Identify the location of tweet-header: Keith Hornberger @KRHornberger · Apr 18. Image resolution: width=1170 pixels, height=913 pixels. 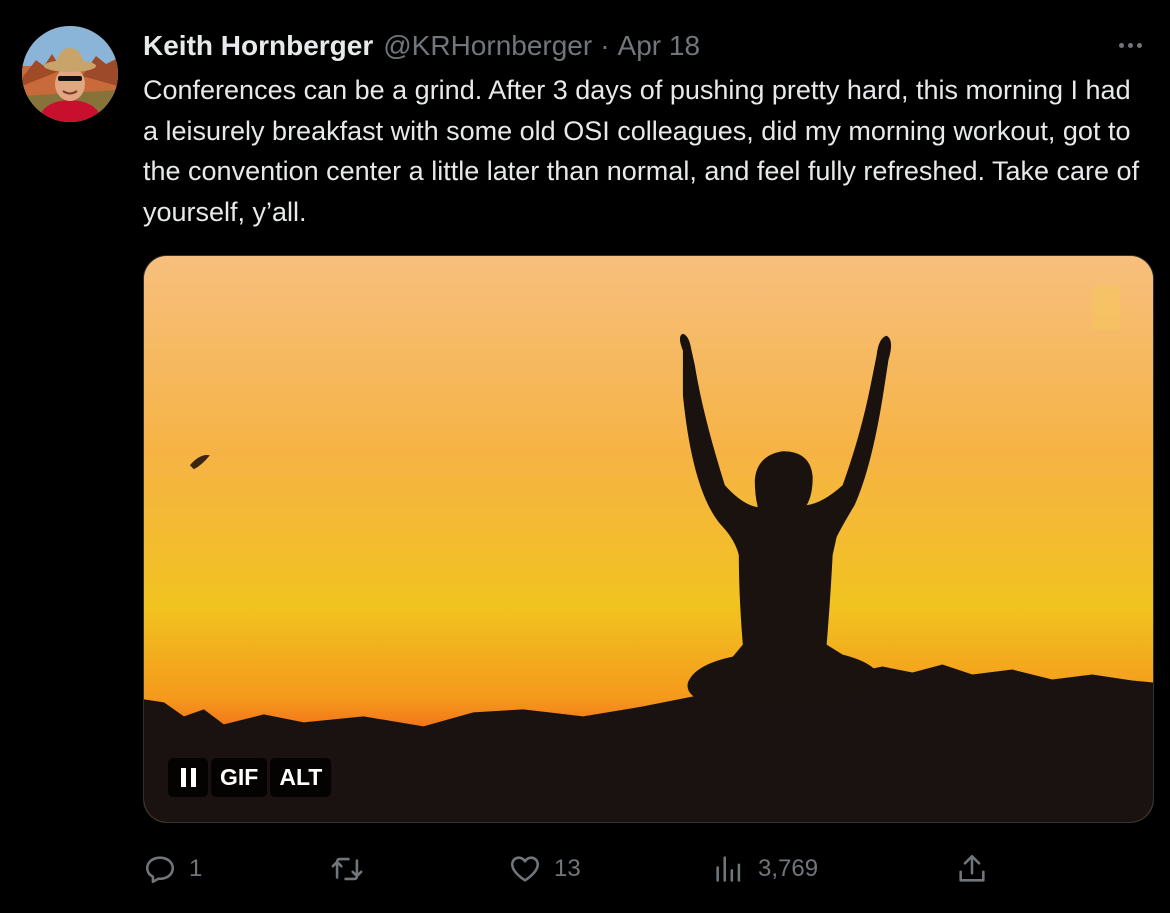
(421, 46).